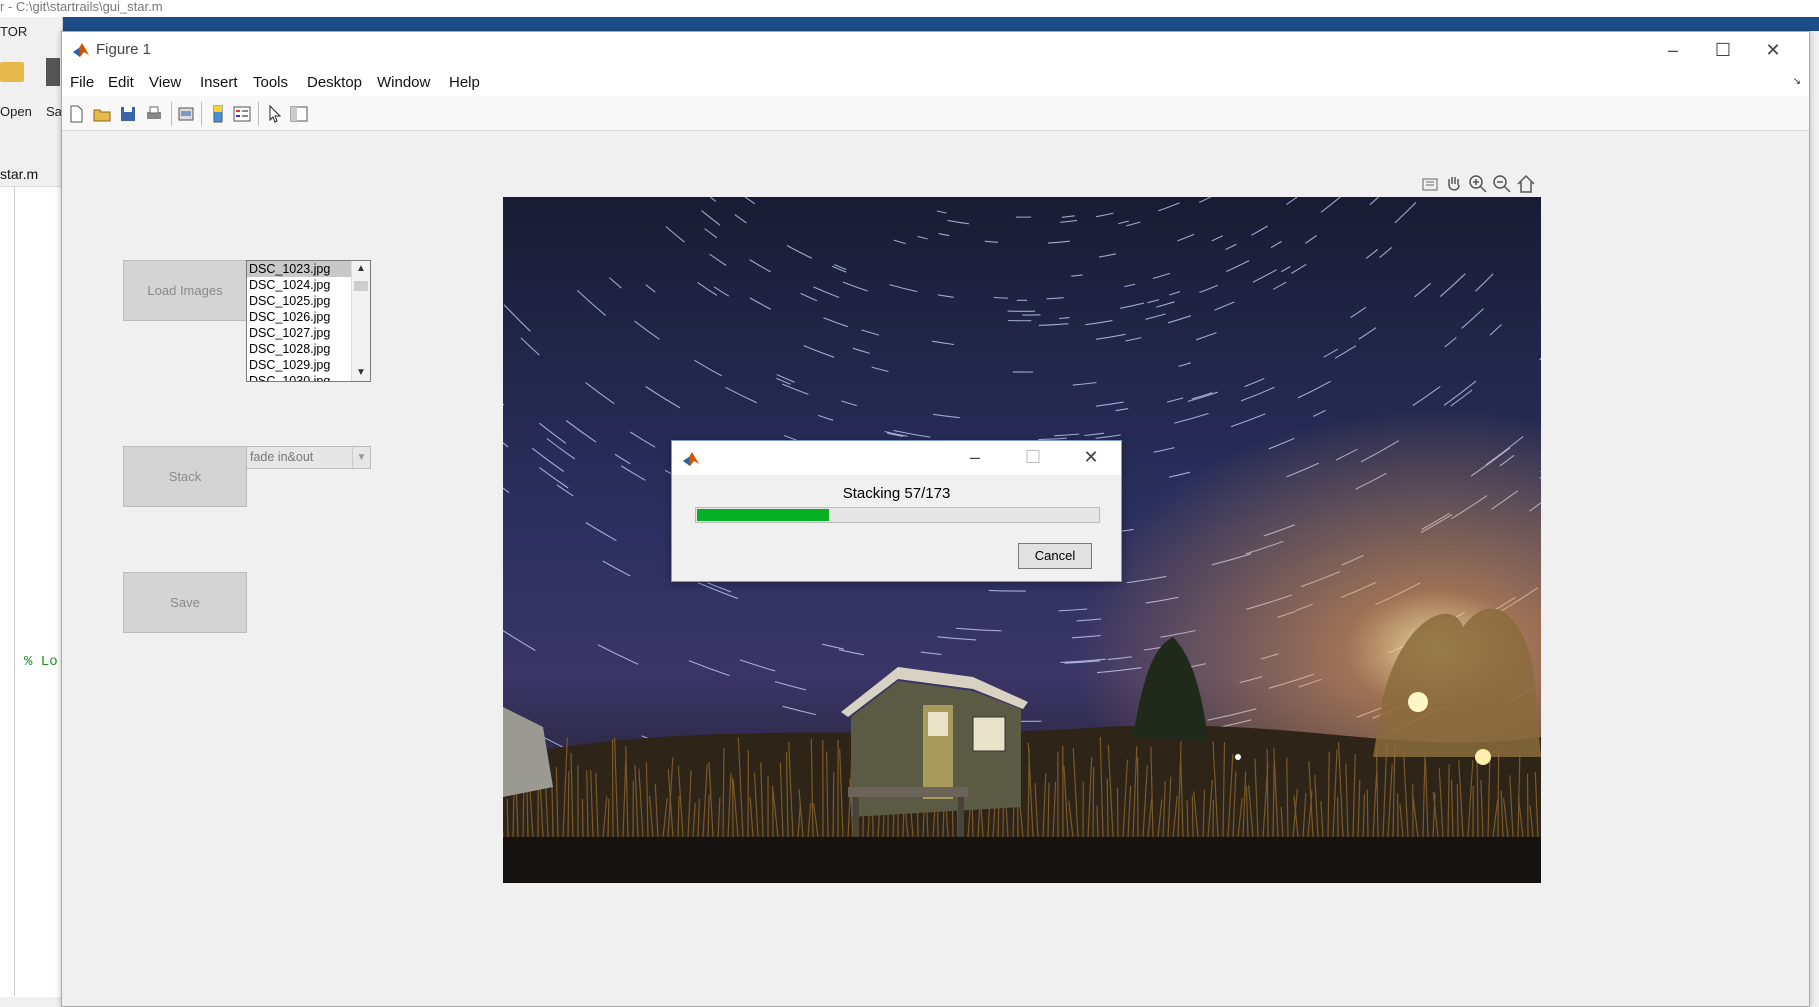 The image size is (1819, 1007). What do you see at coordinates (185, 290) in the screenshot?
I see `load-images-button: Load Images` at bounding box center [185, 290].